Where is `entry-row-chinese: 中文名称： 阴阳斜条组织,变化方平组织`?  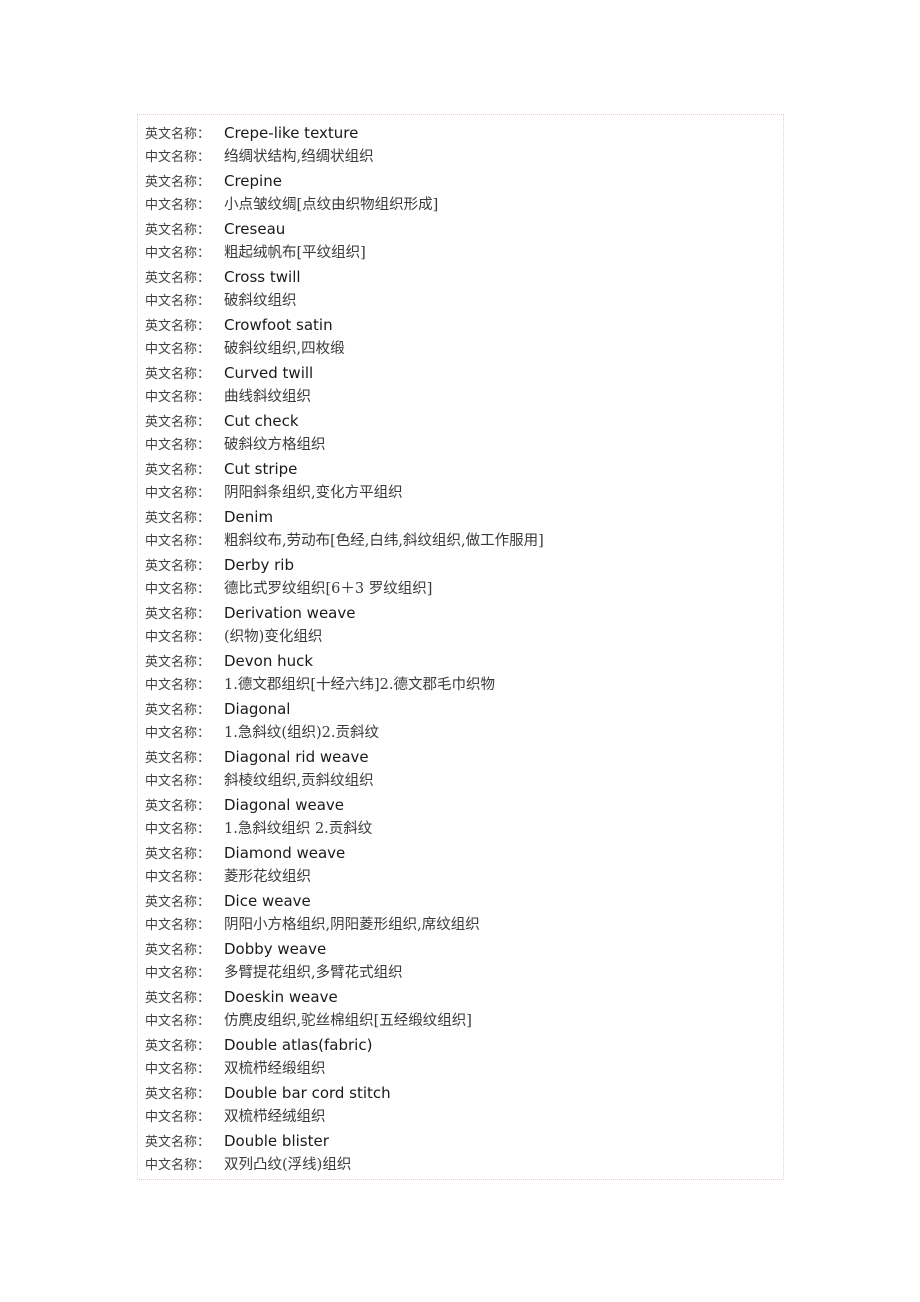
entry-row-chinese: 中文名称： 阴阳斜条组织,变化方平组织 is located at coordinates (460, 493).